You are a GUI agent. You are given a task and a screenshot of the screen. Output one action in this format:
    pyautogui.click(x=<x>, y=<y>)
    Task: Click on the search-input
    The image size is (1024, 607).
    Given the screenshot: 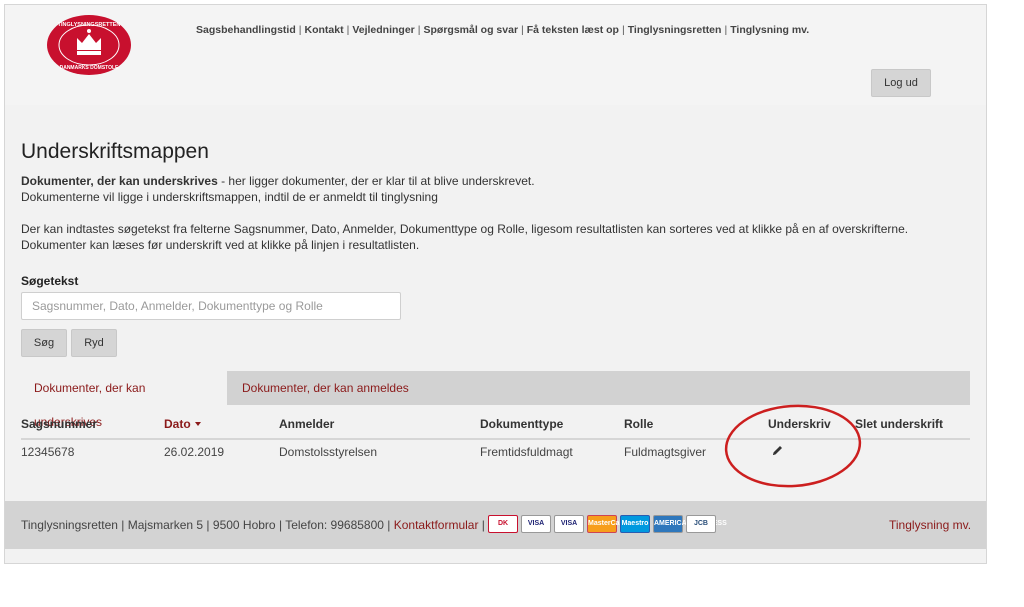 What is the action you would take?
    pyautogui.click(x=211, y=306)
    